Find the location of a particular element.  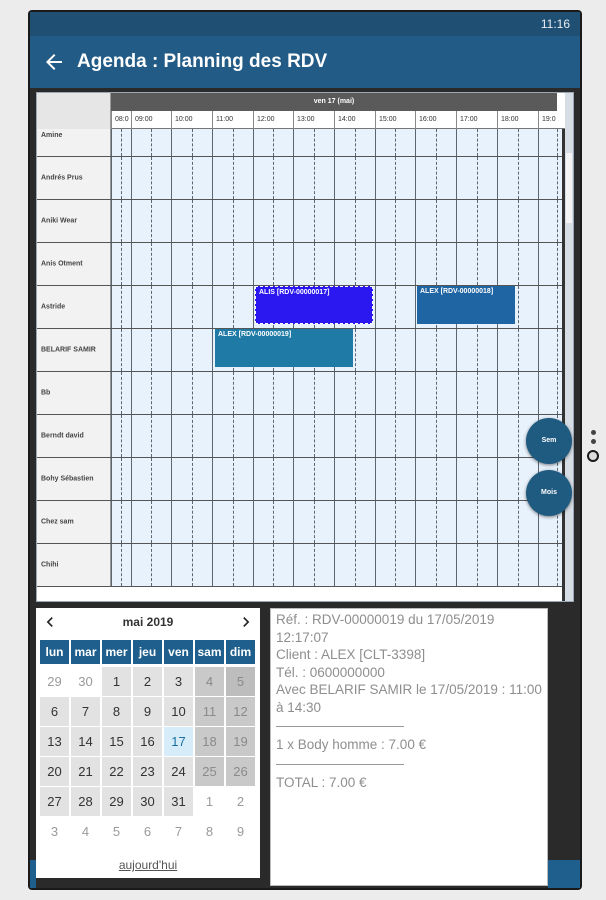

appointment-event: ALIS [RDV-00000017] is located at coordinates (314, 305).